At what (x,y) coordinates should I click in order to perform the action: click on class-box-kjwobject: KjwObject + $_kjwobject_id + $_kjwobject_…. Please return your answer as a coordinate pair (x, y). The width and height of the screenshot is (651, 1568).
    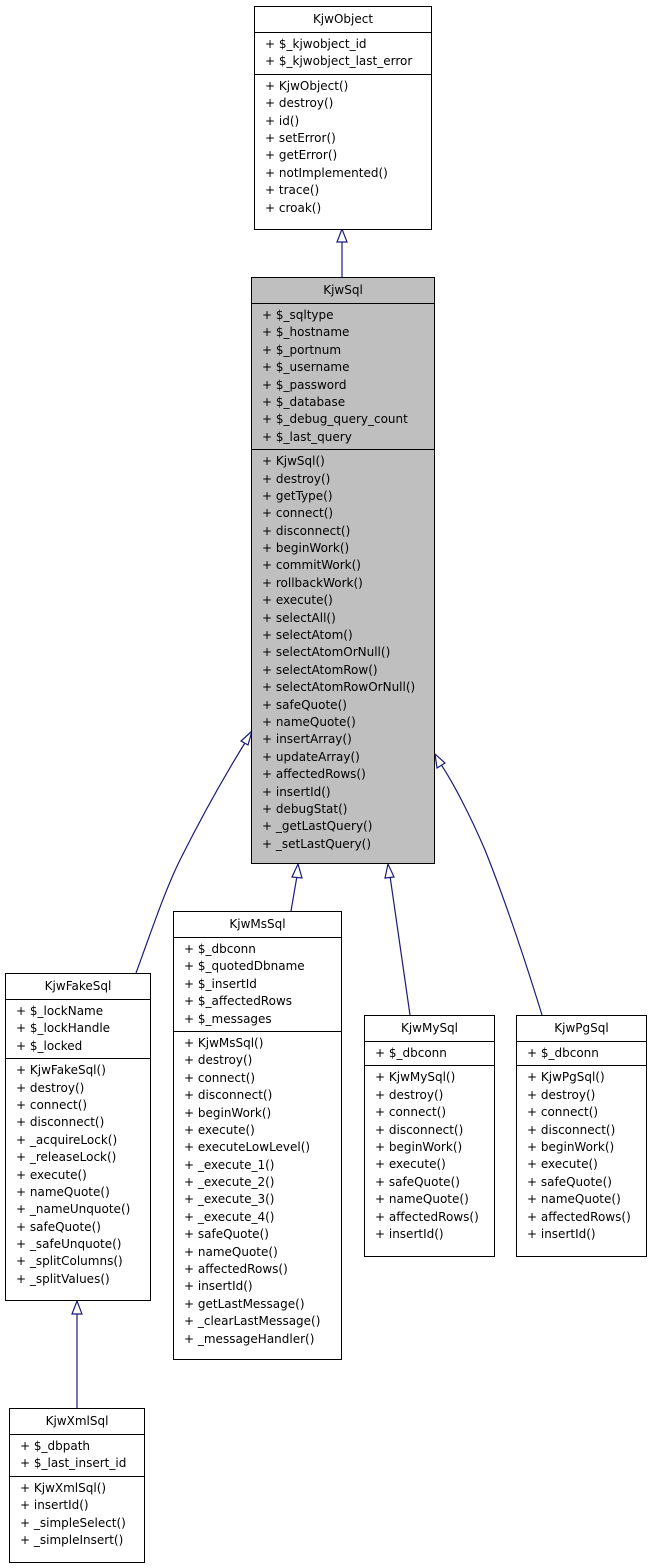
    Looking at the image, I should click on (343, 118).